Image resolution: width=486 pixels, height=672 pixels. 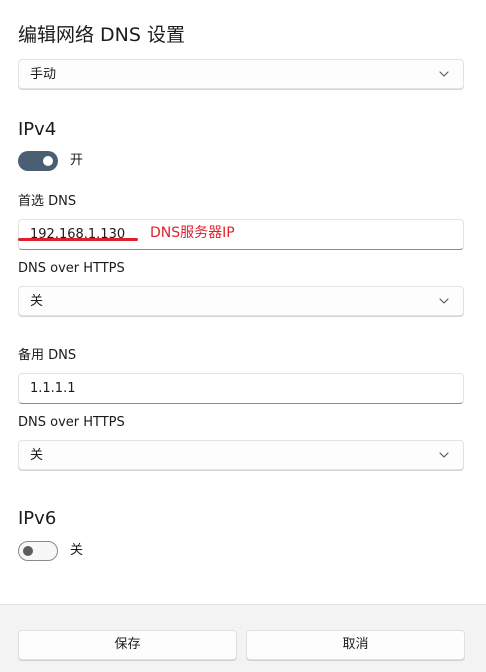 What do you see at coordinates (241, 301) in the screenshot?
I see `preferred-doh-select: 关` at bounding box center [241, 301].